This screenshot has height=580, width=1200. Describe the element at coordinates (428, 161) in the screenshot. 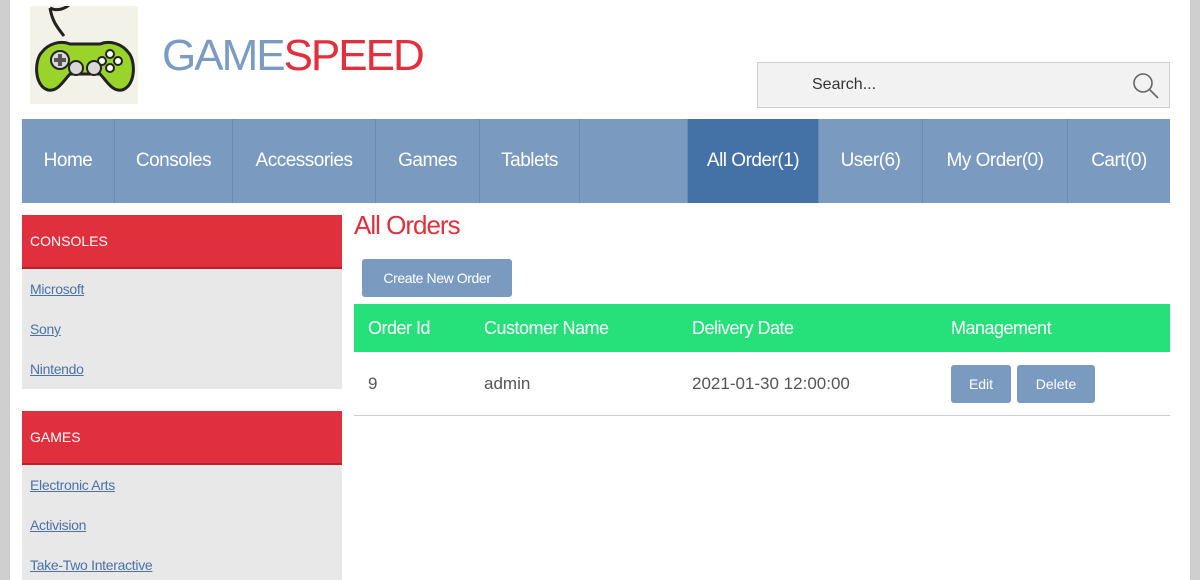

I see `nav-item-games: Games` at that location.